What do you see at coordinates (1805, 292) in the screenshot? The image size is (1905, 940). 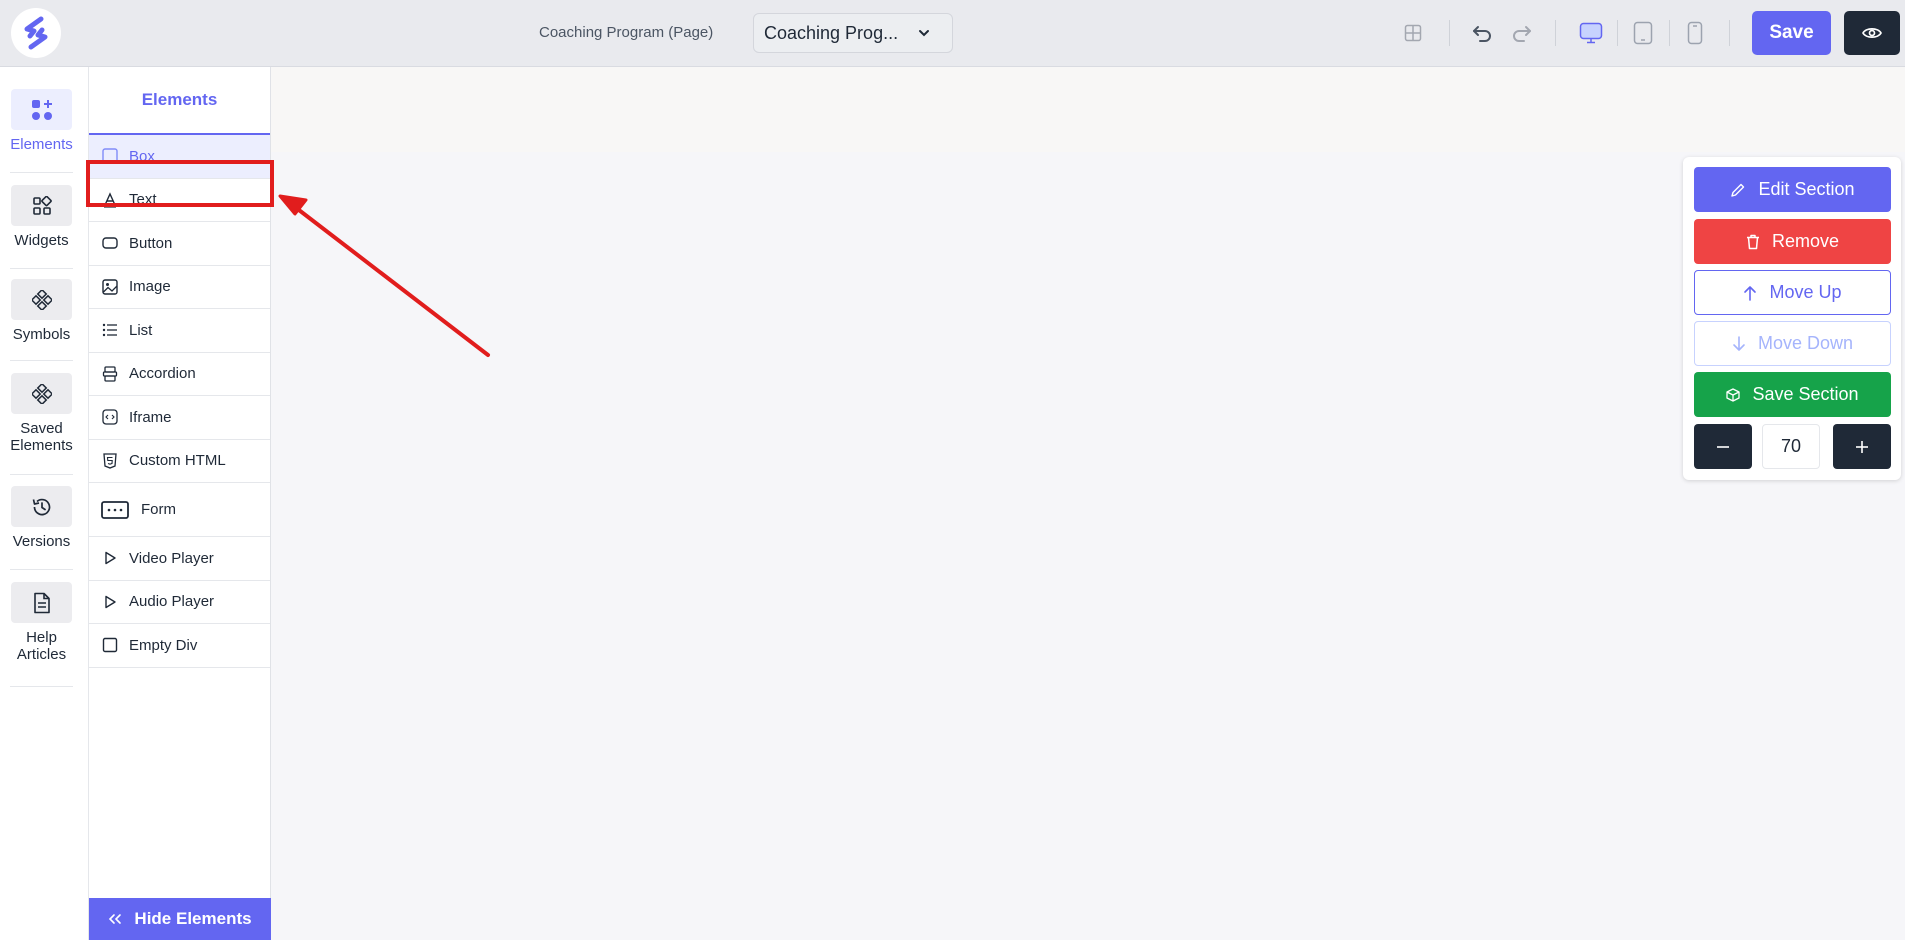 I see `move-up-label: Move Up` at bounding box center [1805, 292].